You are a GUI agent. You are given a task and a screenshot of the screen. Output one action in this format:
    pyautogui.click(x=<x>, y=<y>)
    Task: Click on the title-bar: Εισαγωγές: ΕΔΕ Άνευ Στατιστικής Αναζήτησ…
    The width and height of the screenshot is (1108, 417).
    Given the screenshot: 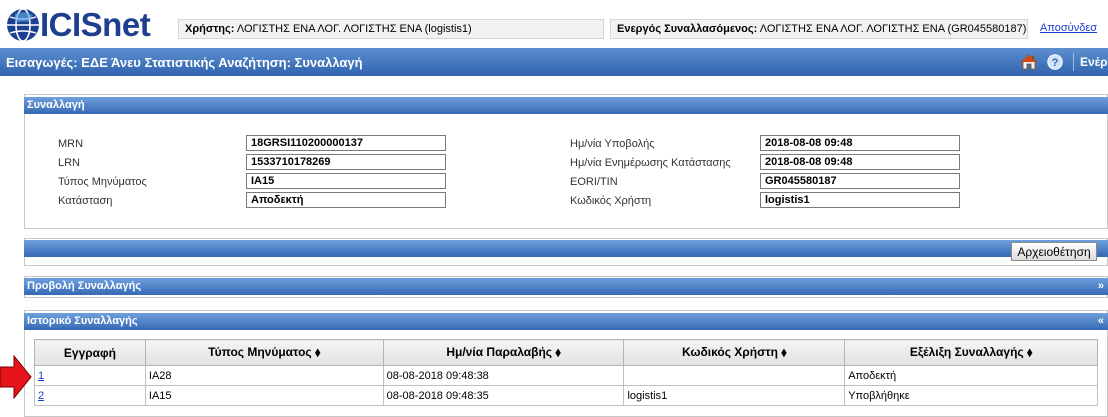 What is the action you would take?
    pyautogui.click(x=554, y=62)
    